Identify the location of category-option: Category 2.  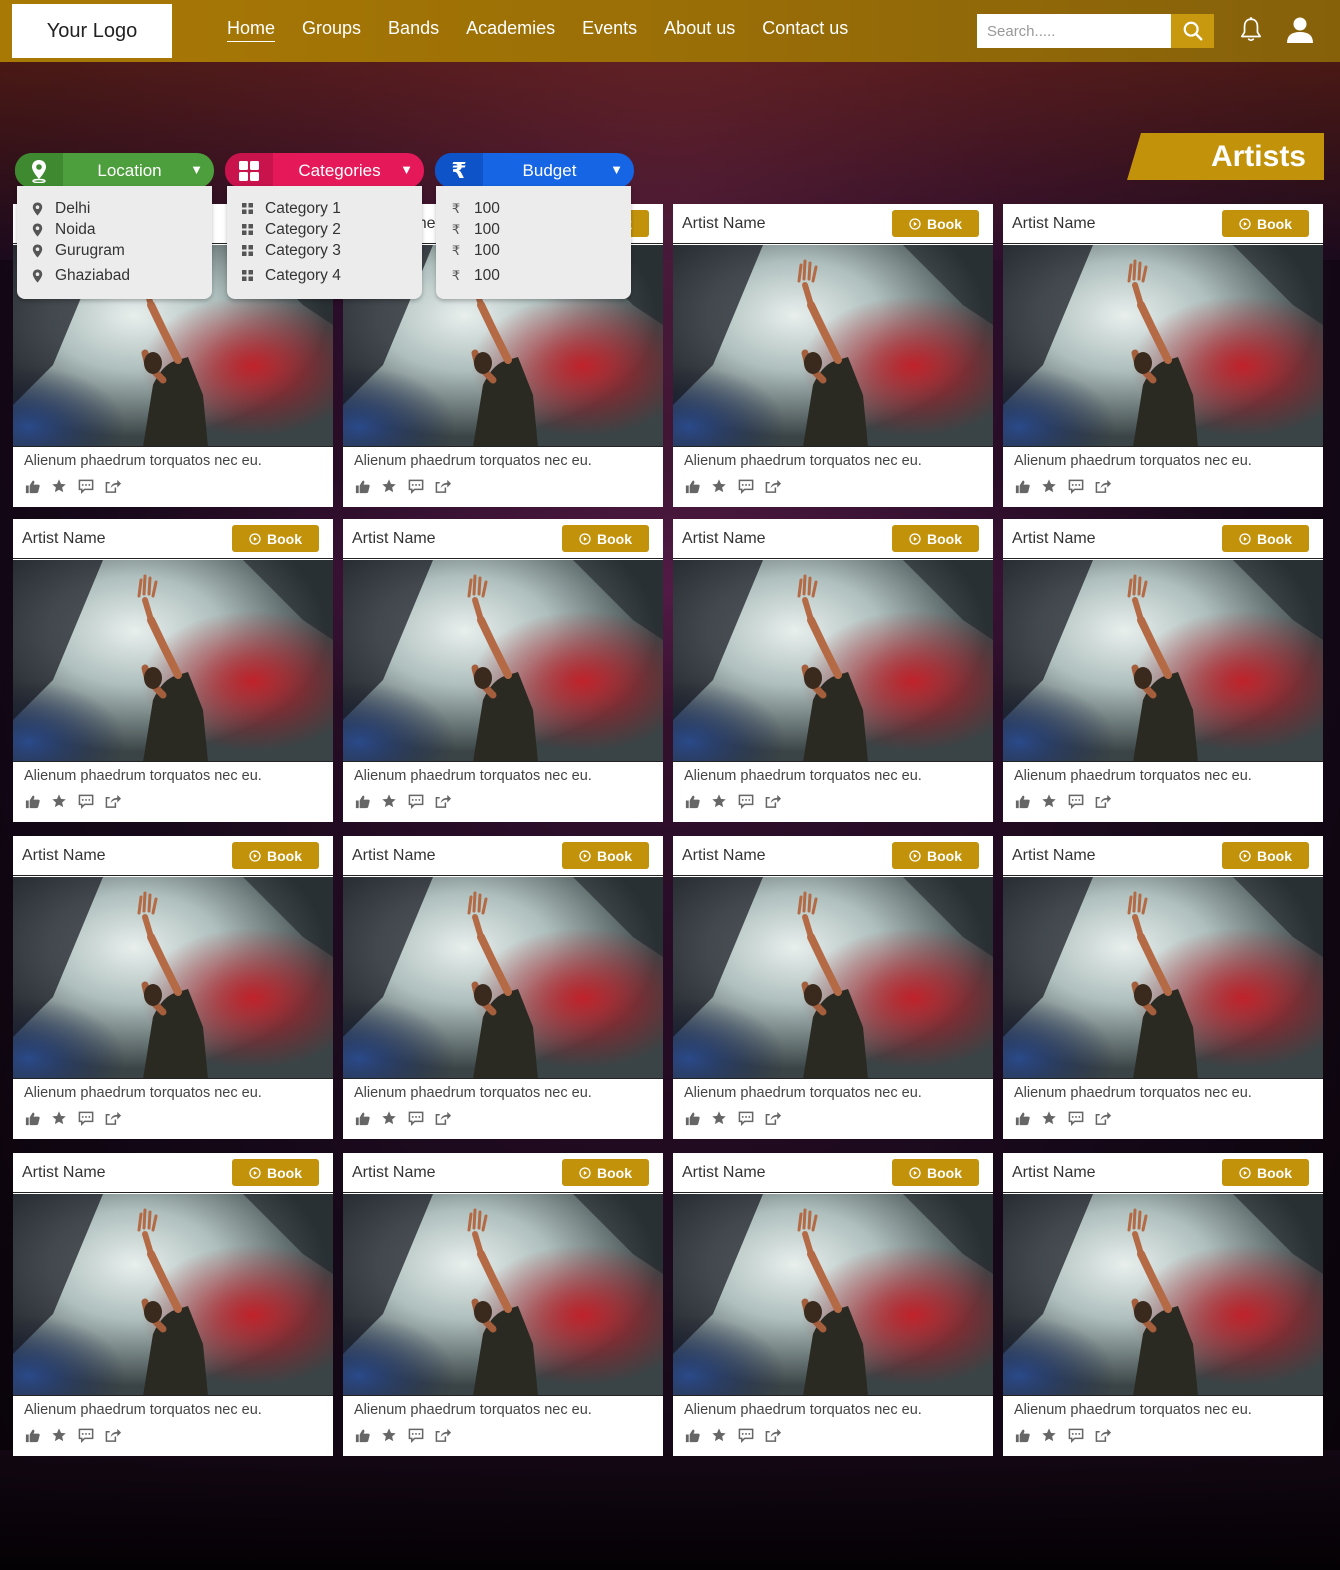
(324, 229).